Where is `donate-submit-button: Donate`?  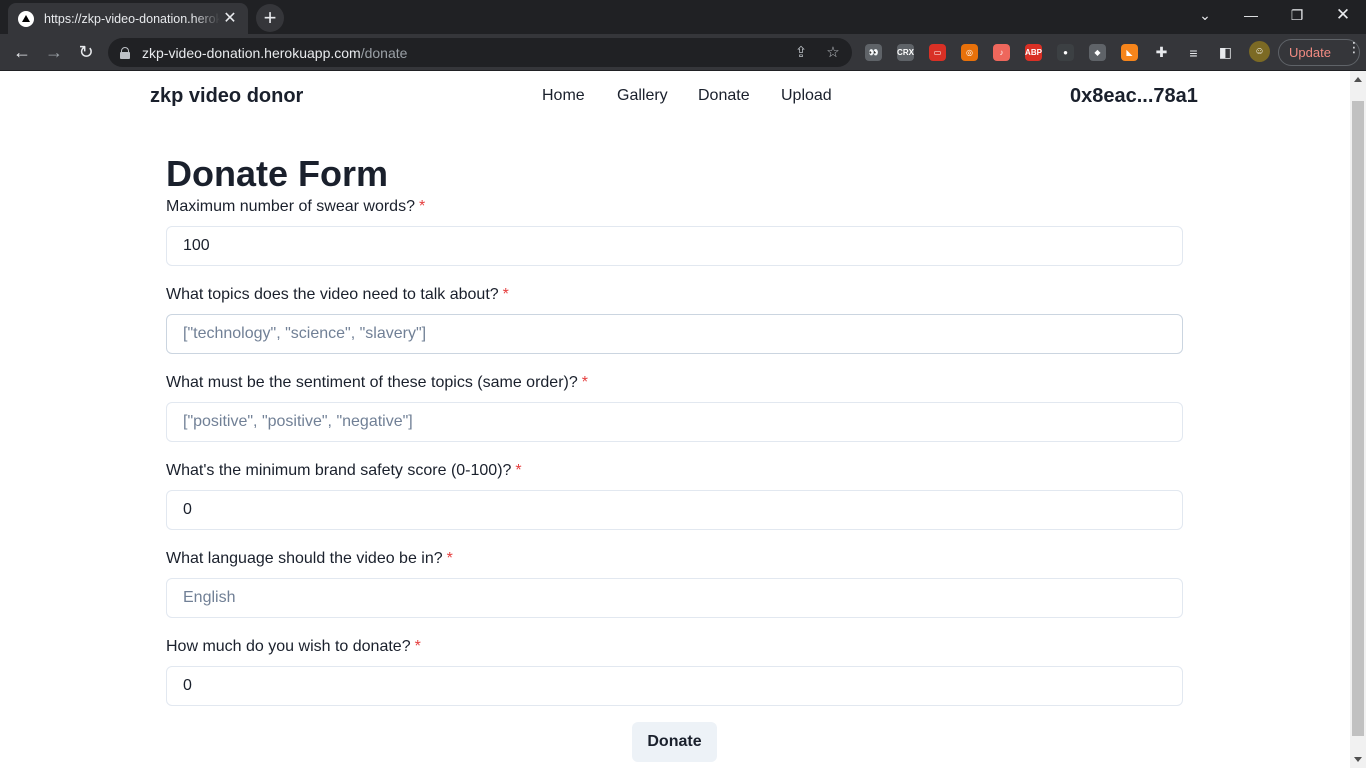
donate-submit-button: Donate is located at coordinates (674, 742).